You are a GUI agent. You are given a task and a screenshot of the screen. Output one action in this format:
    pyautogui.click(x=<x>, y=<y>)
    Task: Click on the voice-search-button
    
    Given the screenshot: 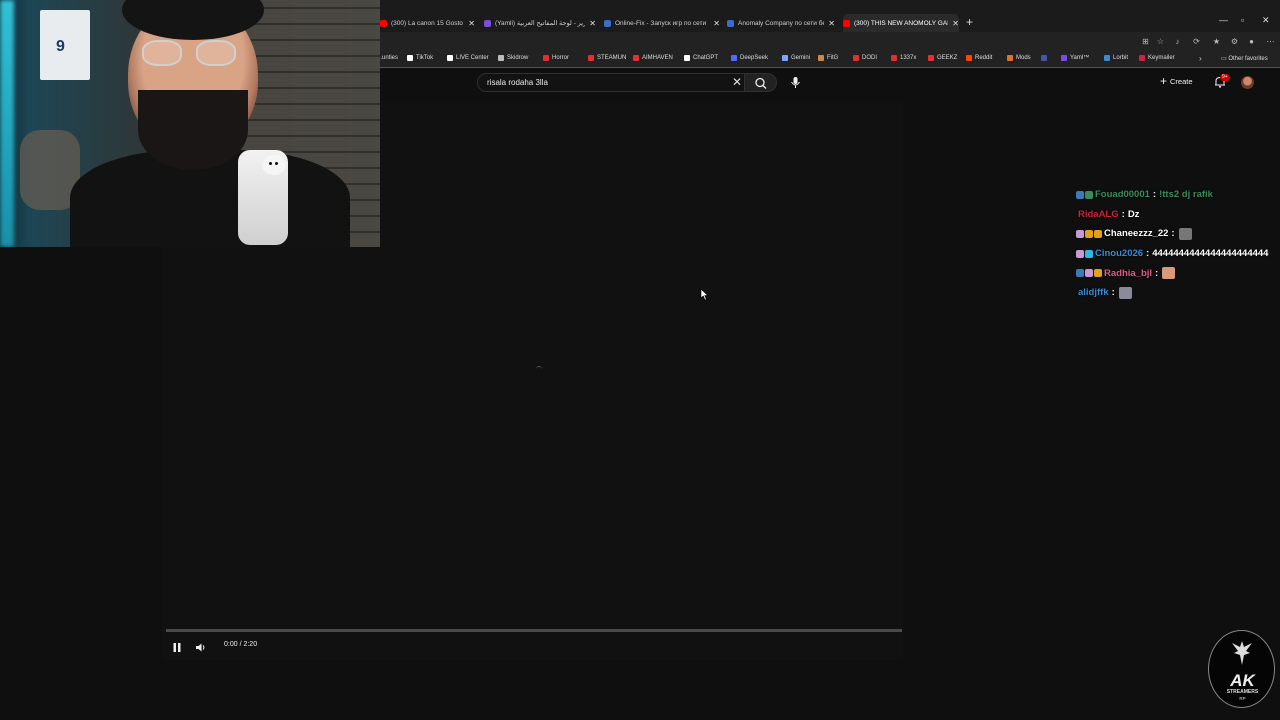 What is the action you would take?
    pyautogui.click(x=795, y=82)
    